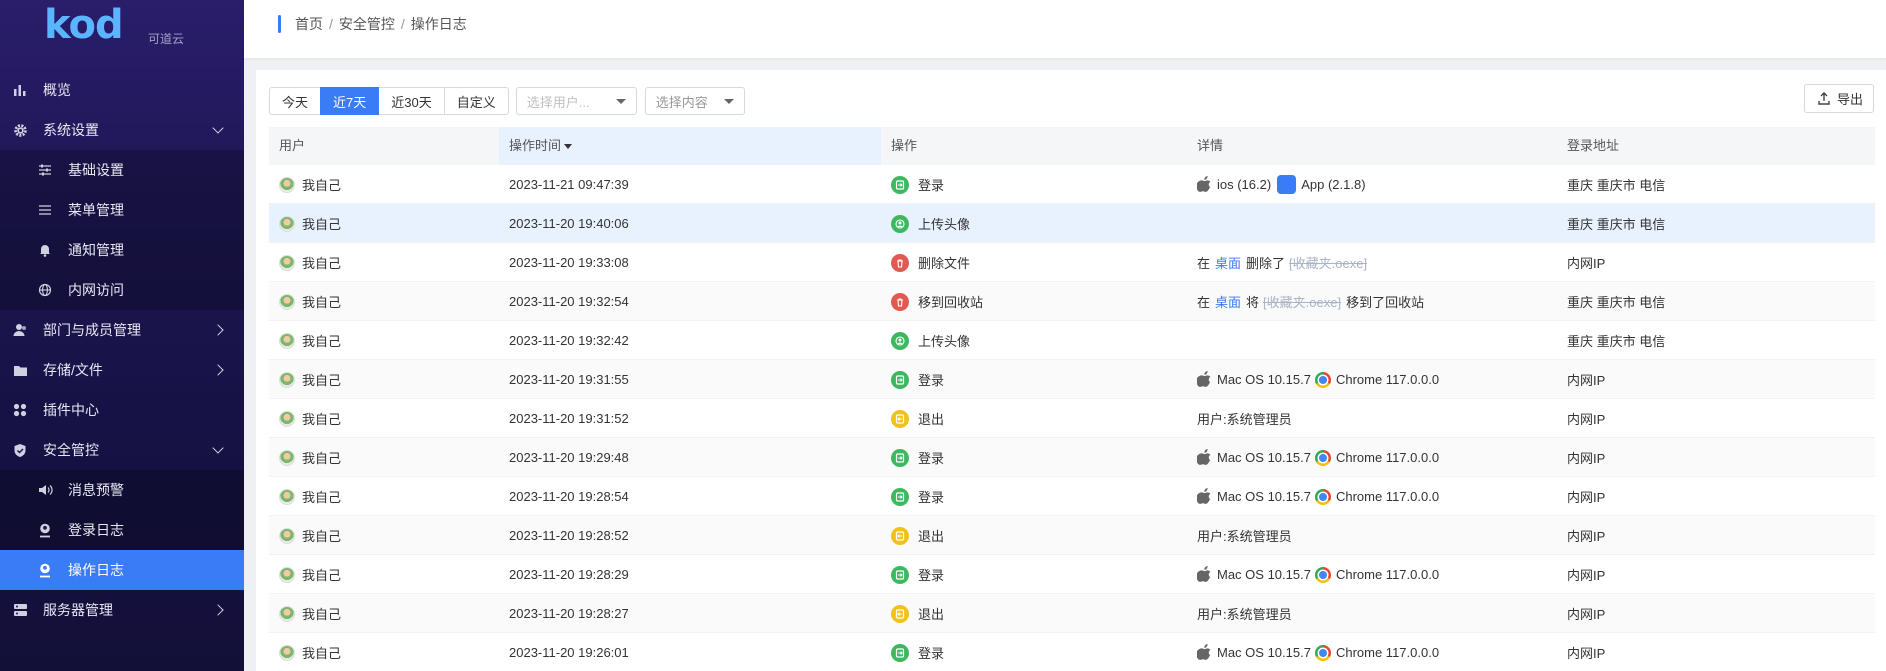  What do you see at coordinates (96, 490) in the screenshot?
I see `sidebar-item-label: 消息预警` at bounding box center [96, 490].